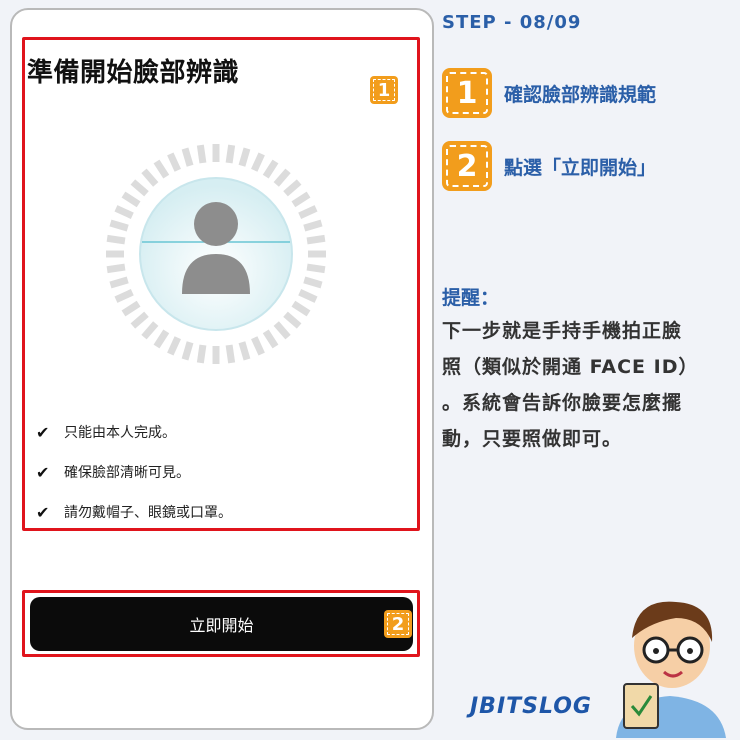  I want to click on brand-logo: JBITSLOG, so click(531, 706).